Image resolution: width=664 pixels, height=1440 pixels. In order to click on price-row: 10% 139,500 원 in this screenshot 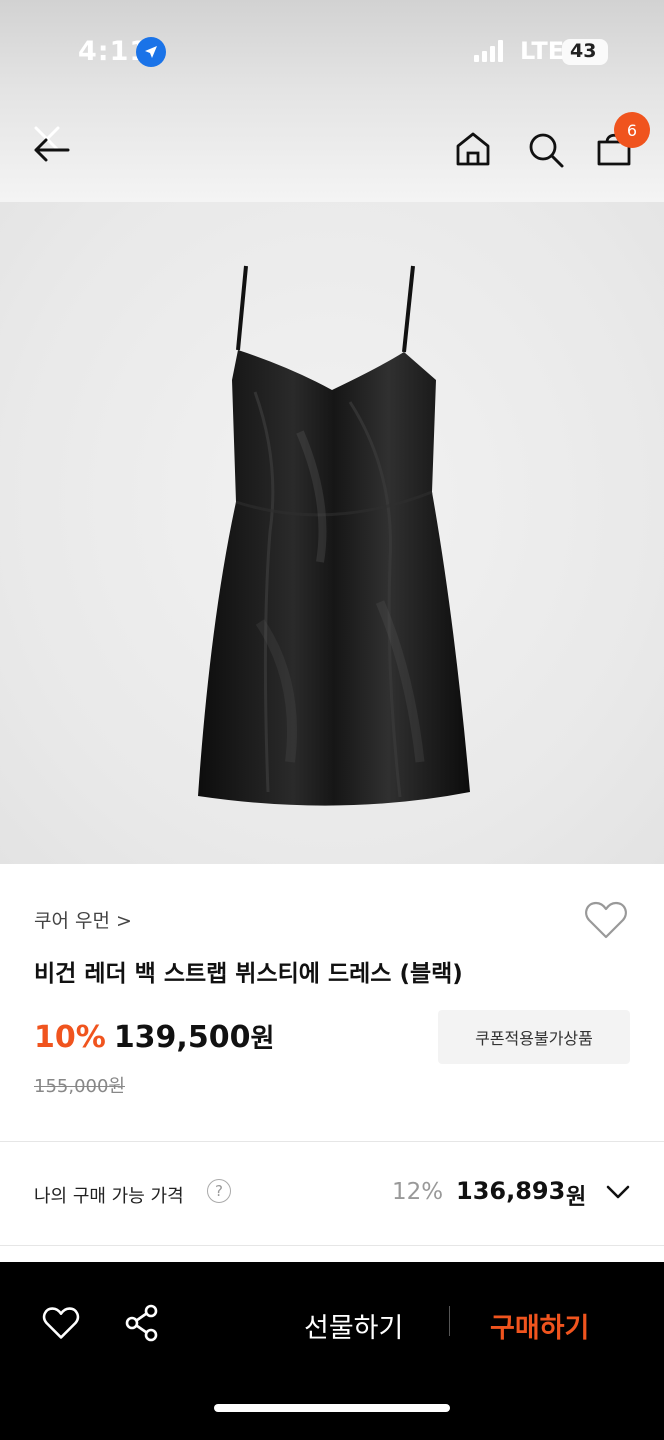, I will do `click(154, 1038)`.